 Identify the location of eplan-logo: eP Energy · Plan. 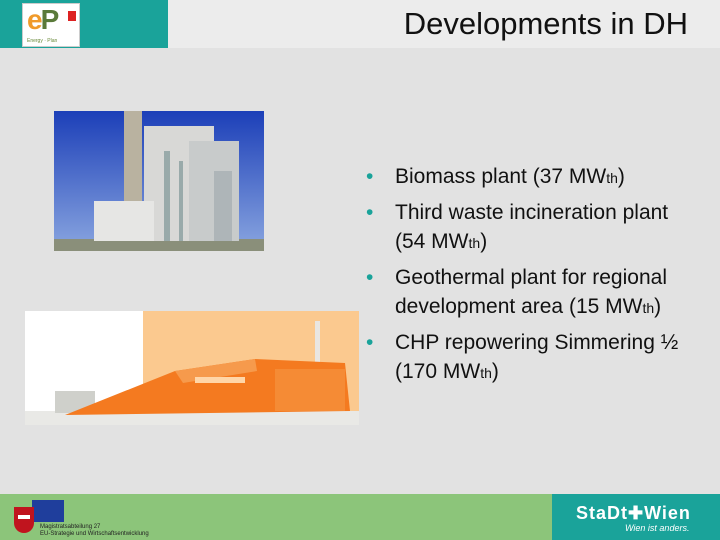
(51, 25).